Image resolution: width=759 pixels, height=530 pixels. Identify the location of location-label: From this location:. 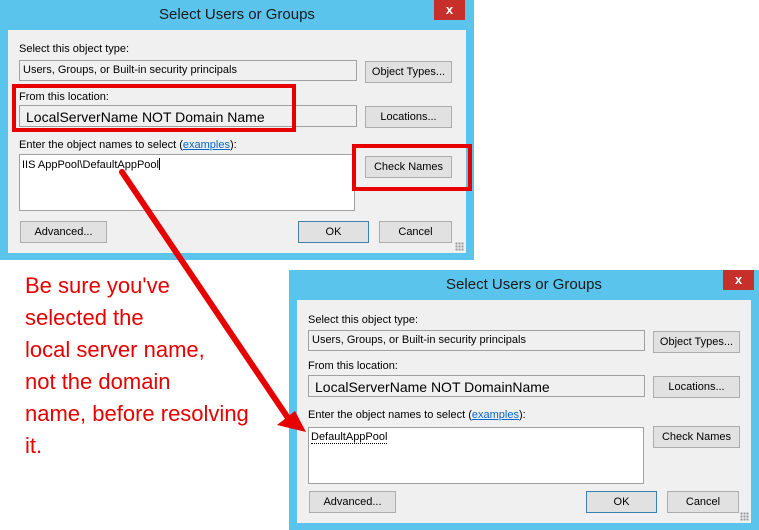
(353, 366).